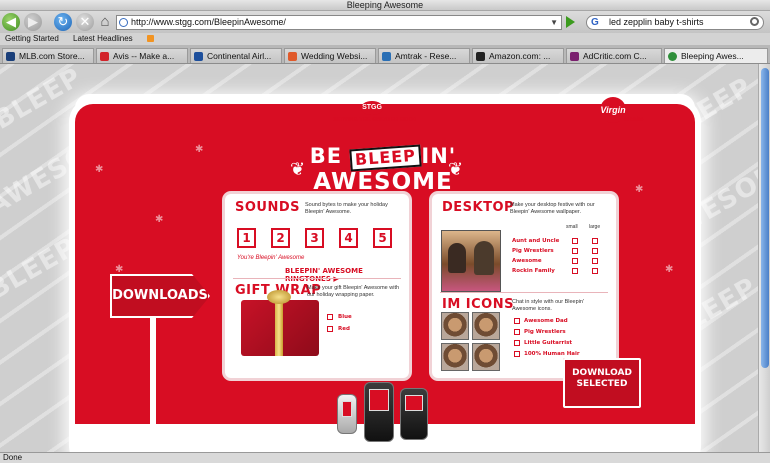 Image resolution: width=770 pixels, height=463 pixels. Describe the element at coordinates (480, 56) in the screenshot. I see `amazon-icon` at that location.